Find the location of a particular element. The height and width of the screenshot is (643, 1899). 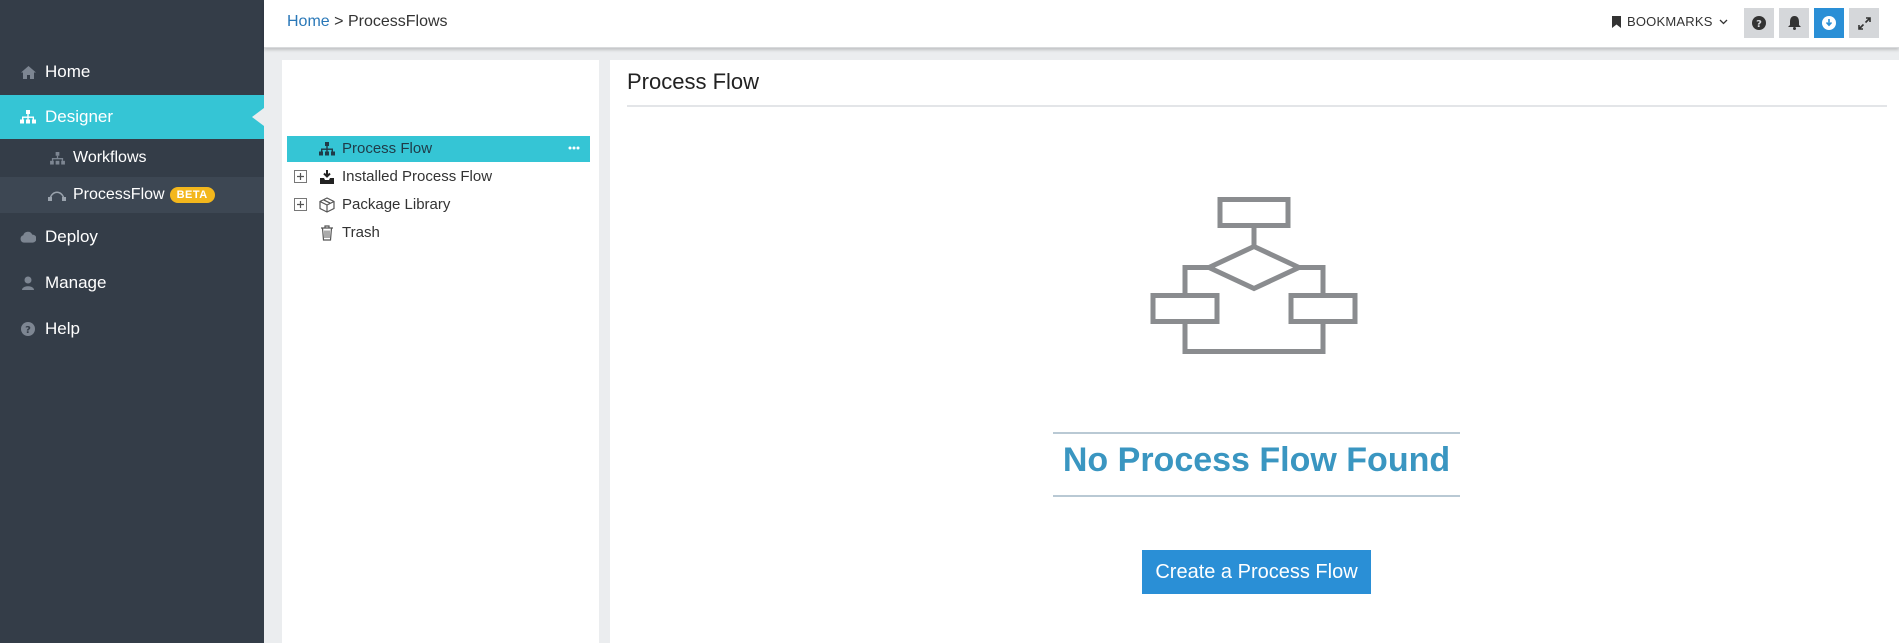

fullscreen-button is located at coordinates (1864, 23).